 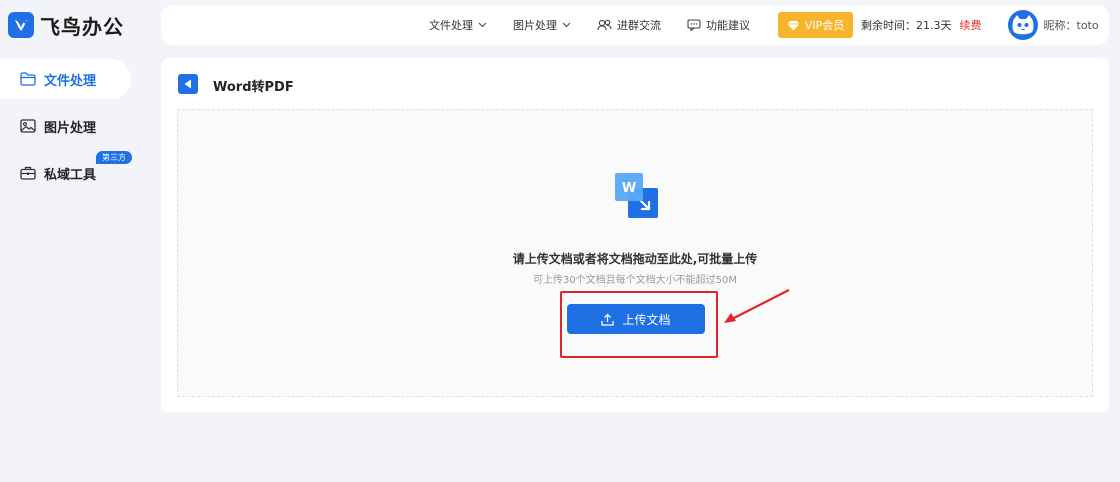 What do you see at coordinates (604, 25) in the screenshot?
I see `users-icon` at bounding box center [604, 25].